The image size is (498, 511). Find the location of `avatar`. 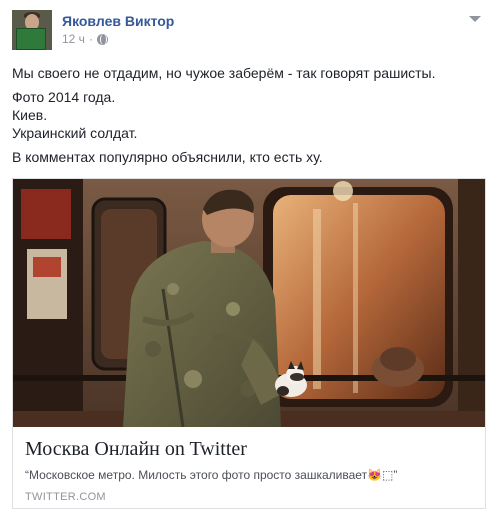

avatar is located at coordinates (32, 30).